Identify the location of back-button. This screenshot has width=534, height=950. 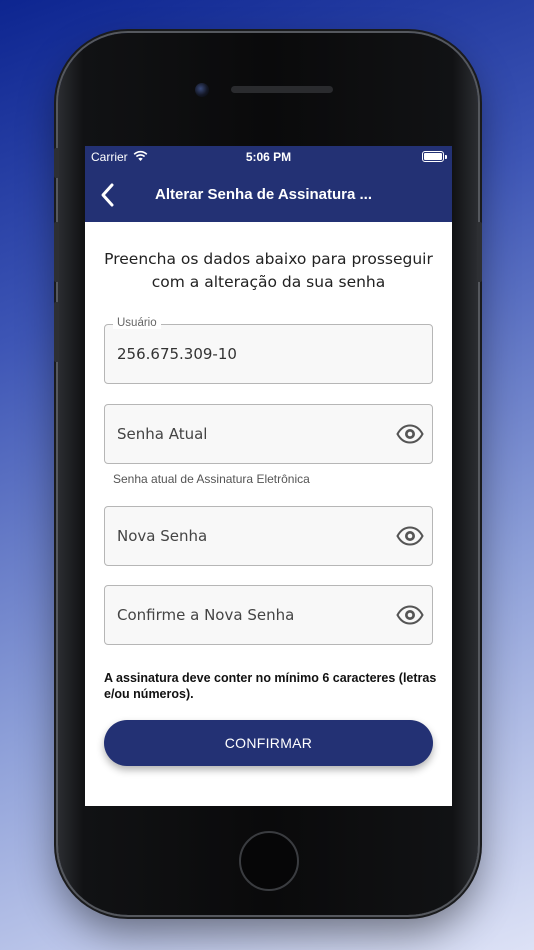
(108, 195).